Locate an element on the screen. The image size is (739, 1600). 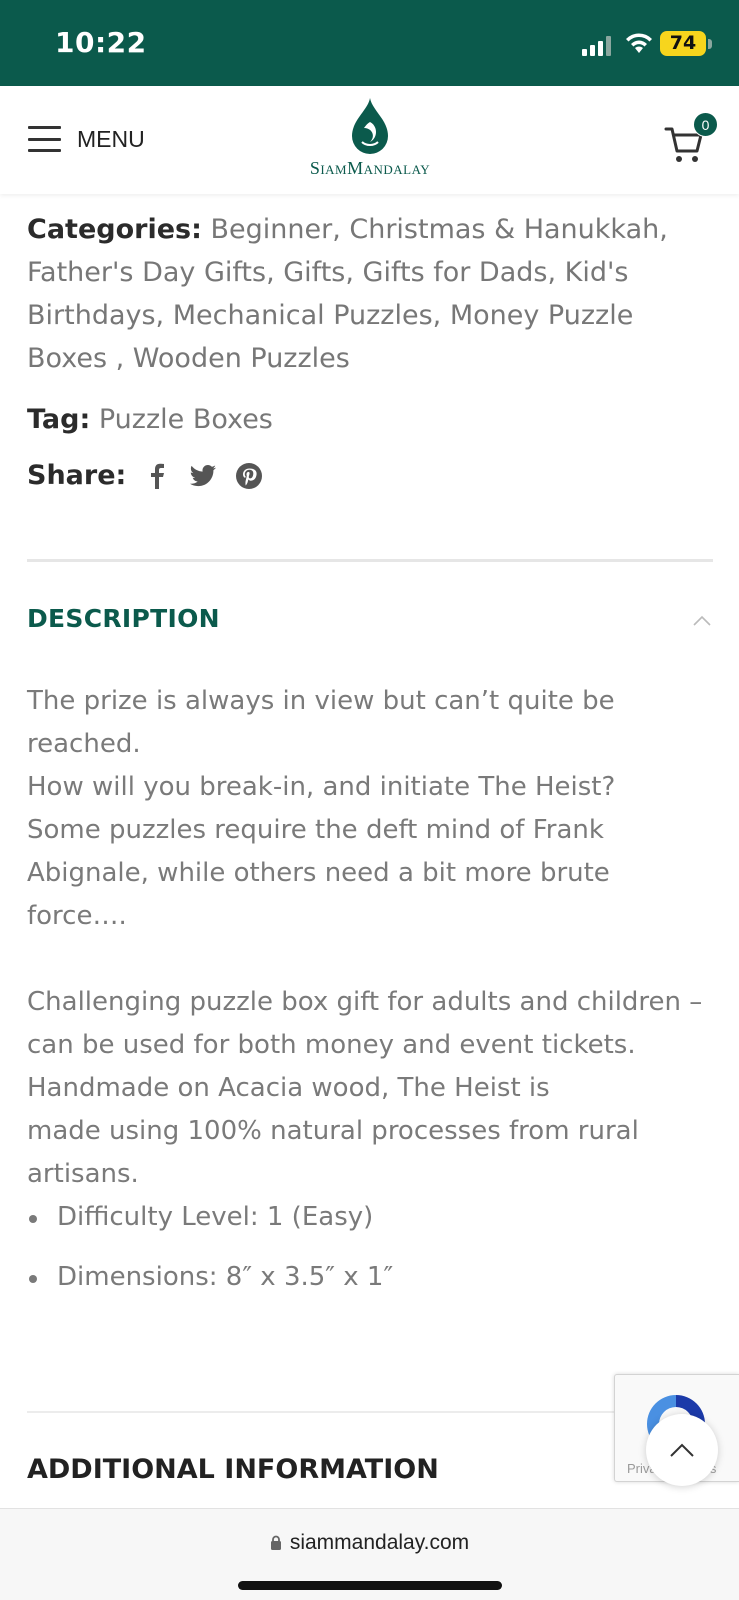
site-logo: SiamMandalay is located at coordinates (370, 142).